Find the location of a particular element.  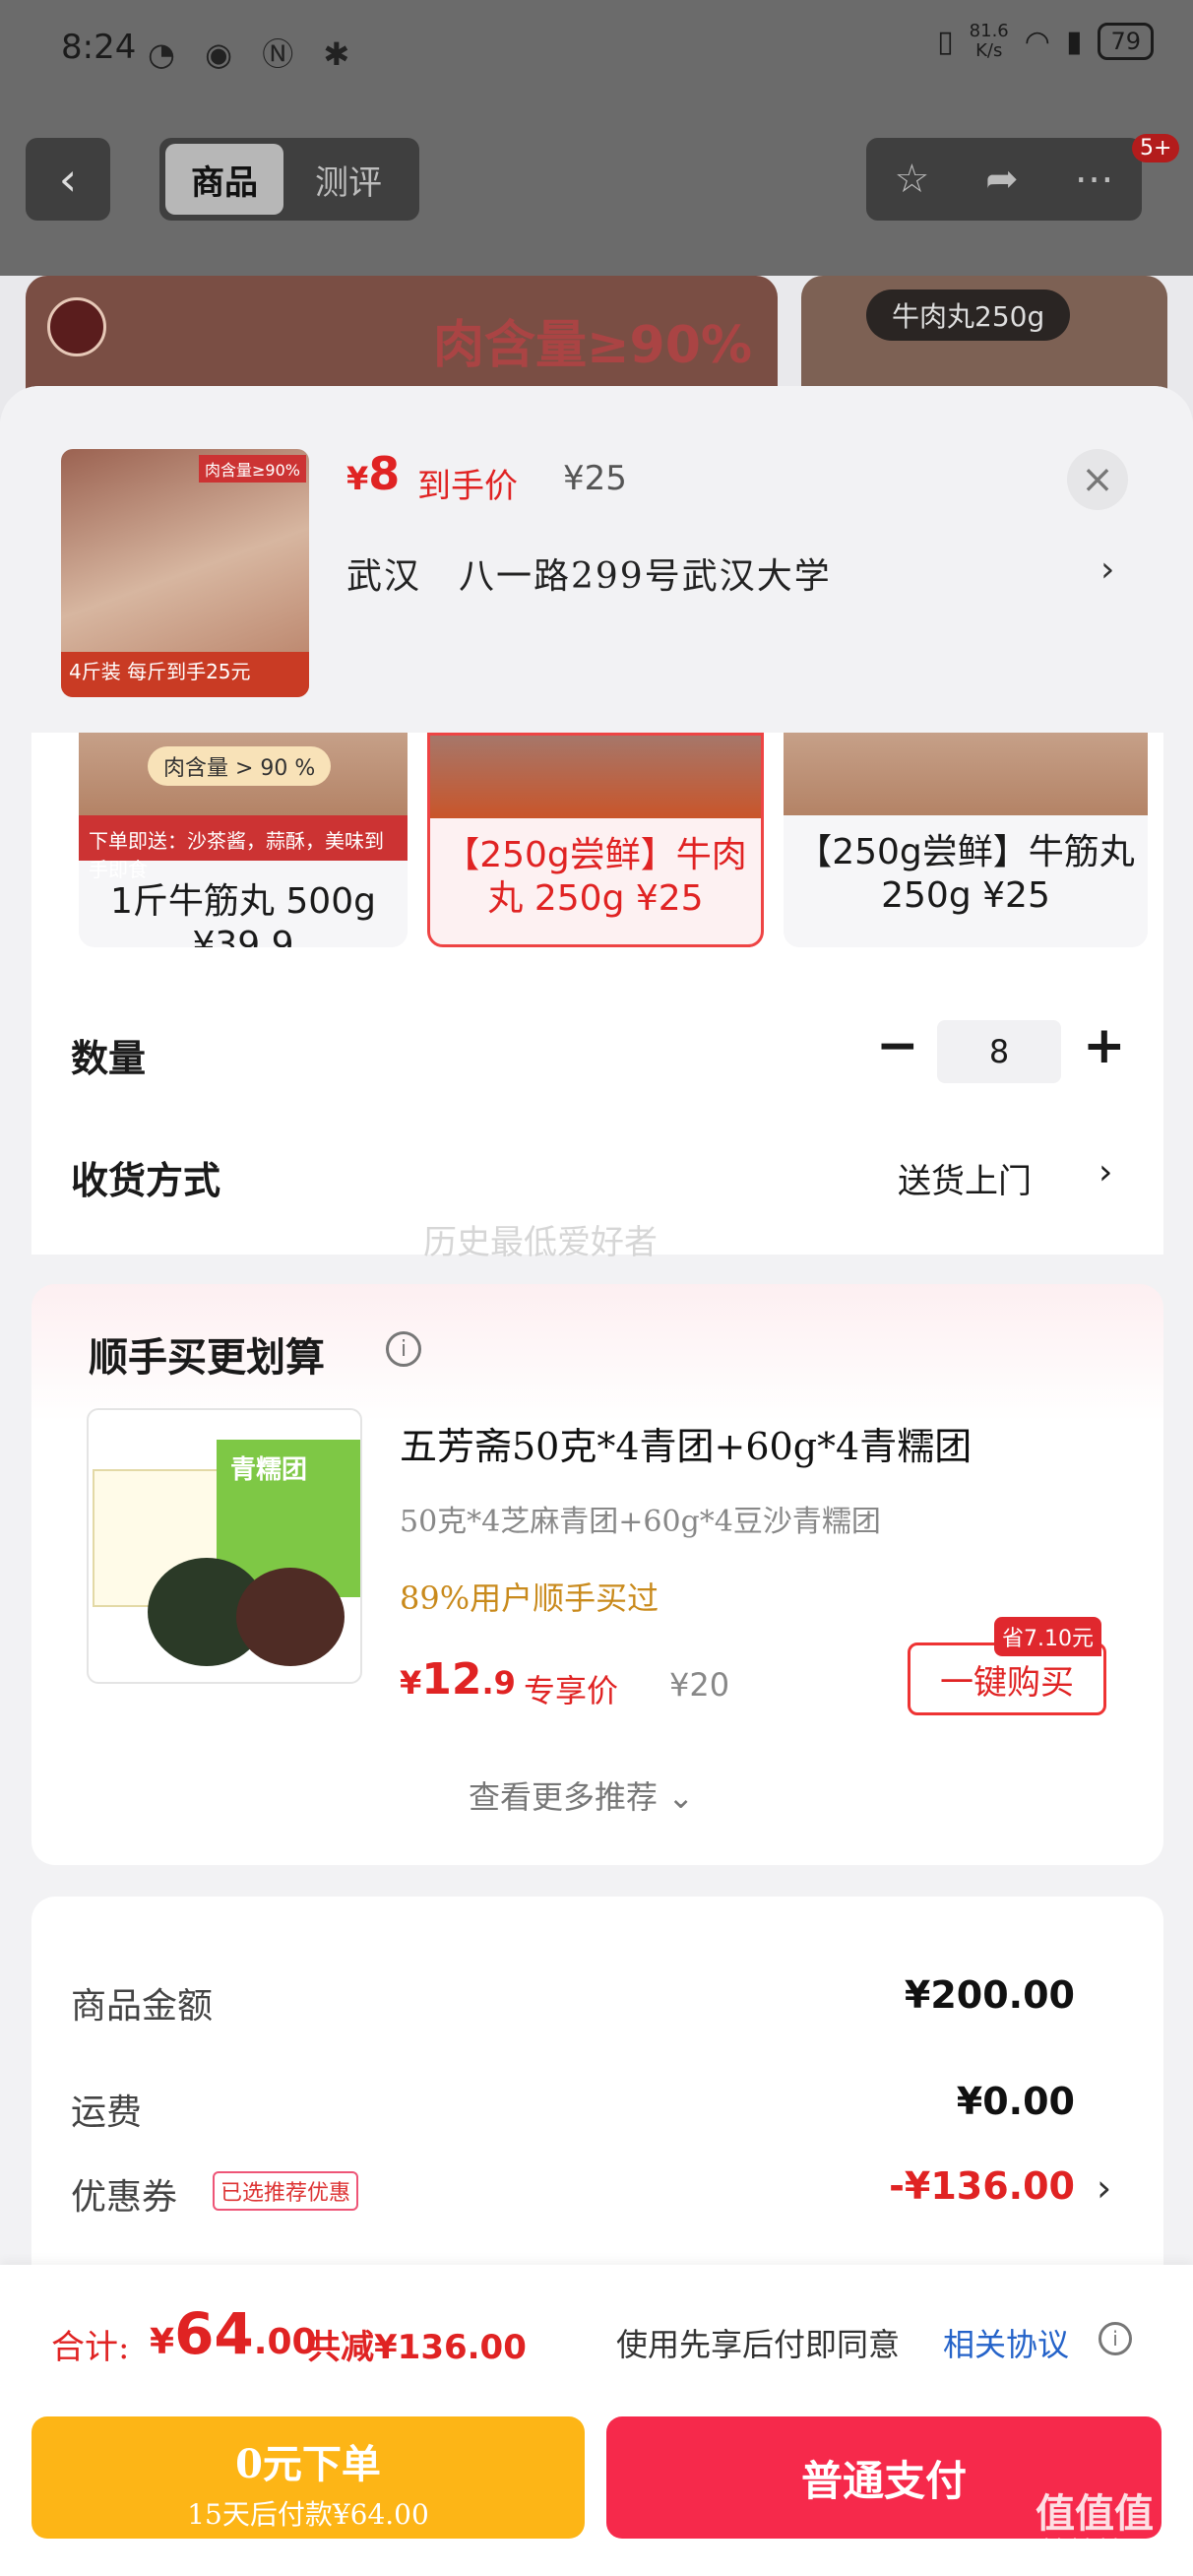

price-value: 8 is located at coordinates (384, 473).